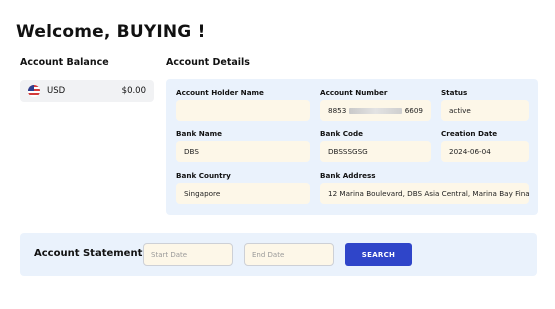 Image resolution: width=555 pixels, height=309 pixels. Describe the element at coordinates (208, 62) in the screenshot. I see `account-details-title: Account Details` at that location.